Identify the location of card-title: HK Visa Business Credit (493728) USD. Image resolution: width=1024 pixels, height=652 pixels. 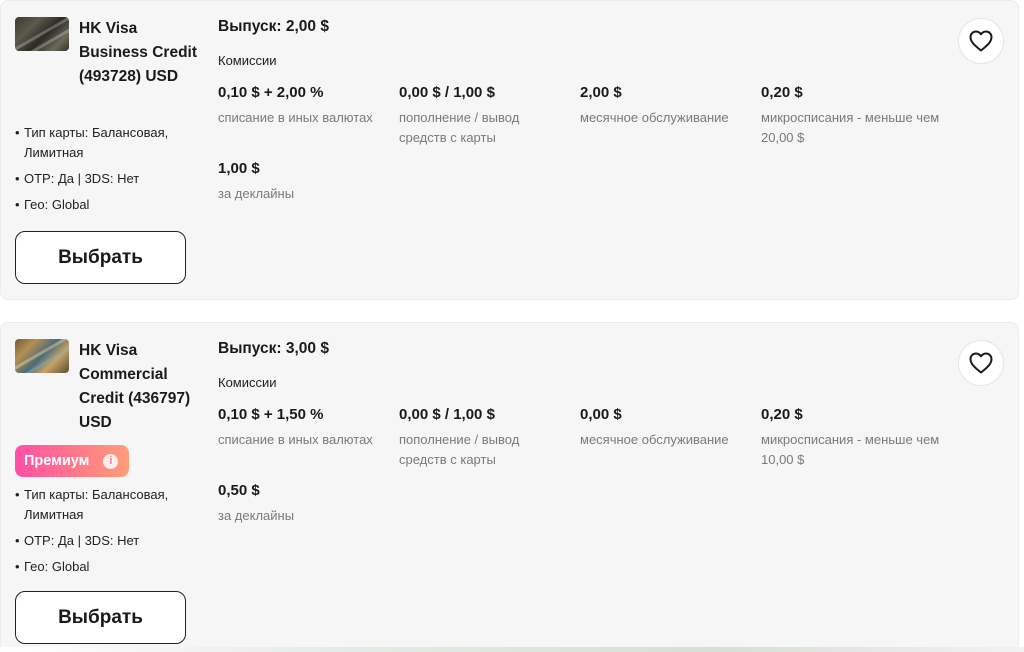
(138, 52).